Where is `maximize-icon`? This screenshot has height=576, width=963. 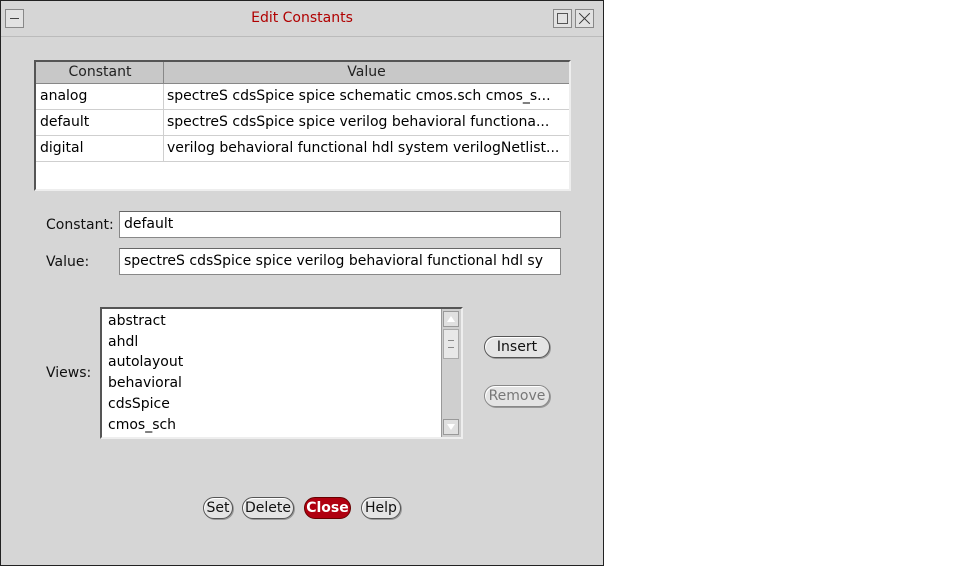
maximize-icon is located at coordinates (562, 18).